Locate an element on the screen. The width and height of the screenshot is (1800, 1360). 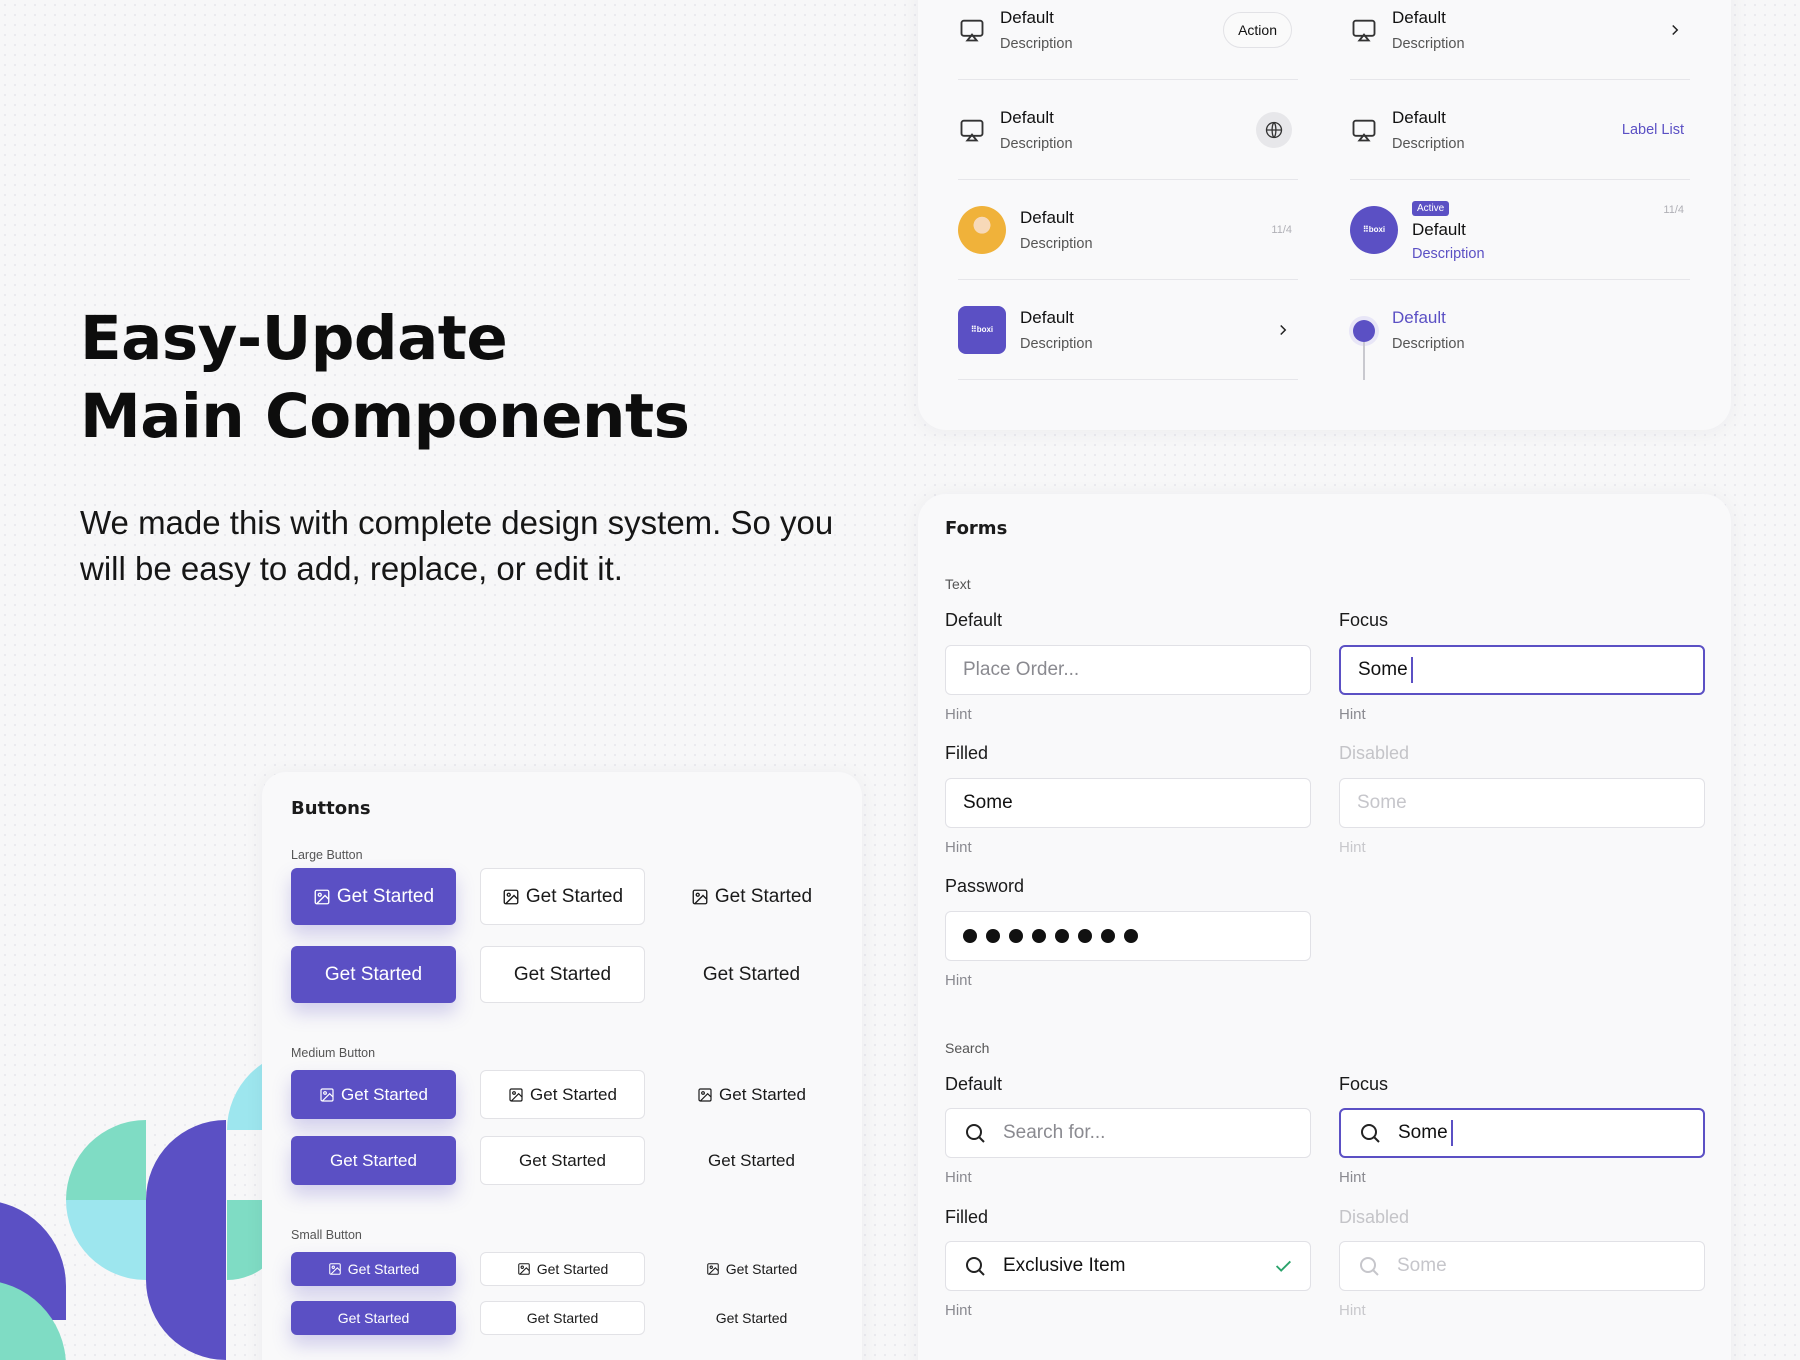
status-badge: Active is located at coordinates (1431, 208).